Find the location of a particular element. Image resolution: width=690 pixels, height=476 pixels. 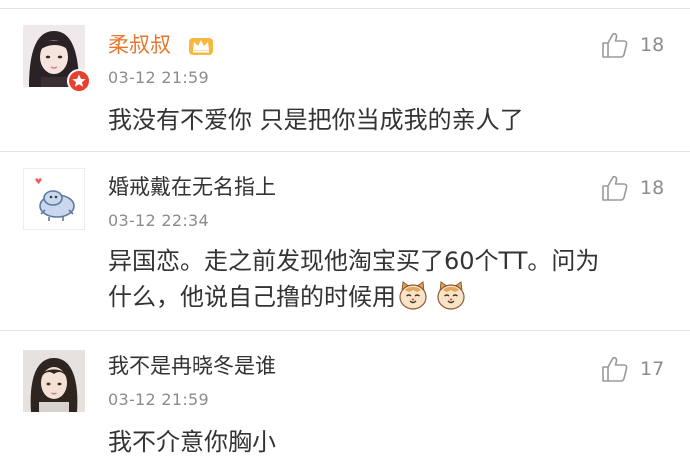

comment-text: 我不介意你胸小 is located at coordinates (192, 442).